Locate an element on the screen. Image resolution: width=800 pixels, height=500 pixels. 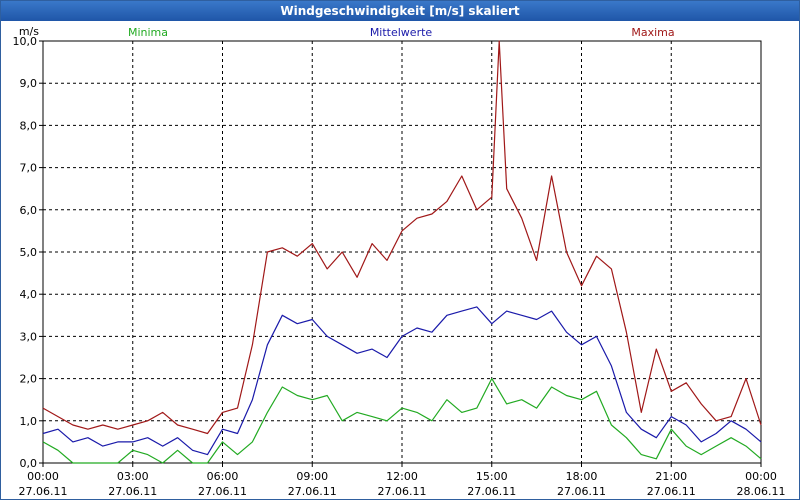
x-tick-time-label: 09:00 is located at coordinates (312, 476).